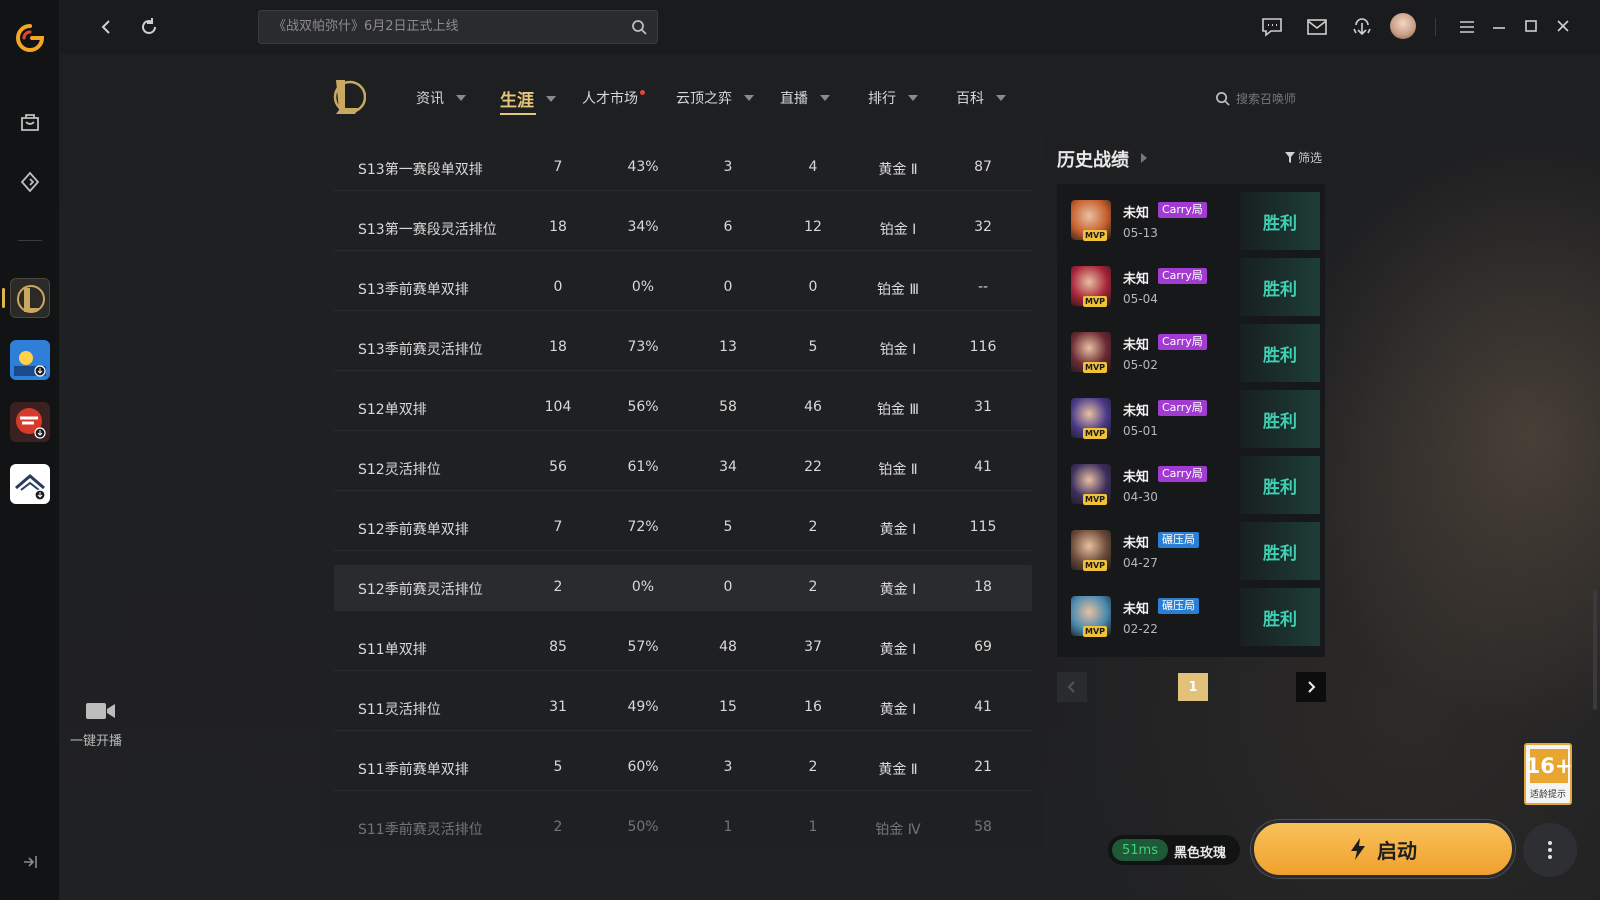  Describe the element at coordinates (615, 98) in the screenshot. I see `nav-talent-market: 人才市场` at that location.